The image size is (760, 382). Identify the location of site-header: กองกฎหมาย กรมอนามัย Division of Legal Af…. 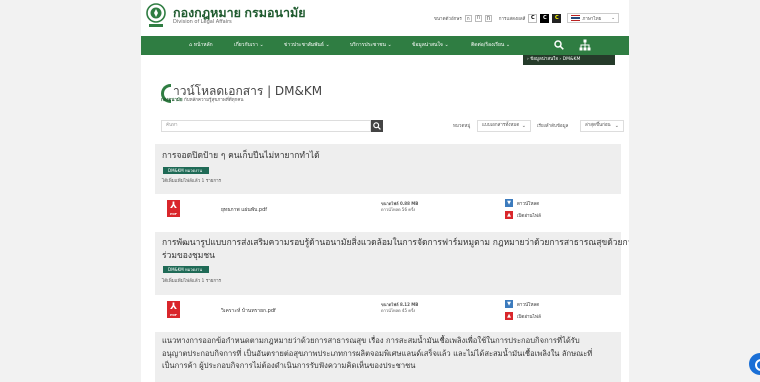
(385, 18).